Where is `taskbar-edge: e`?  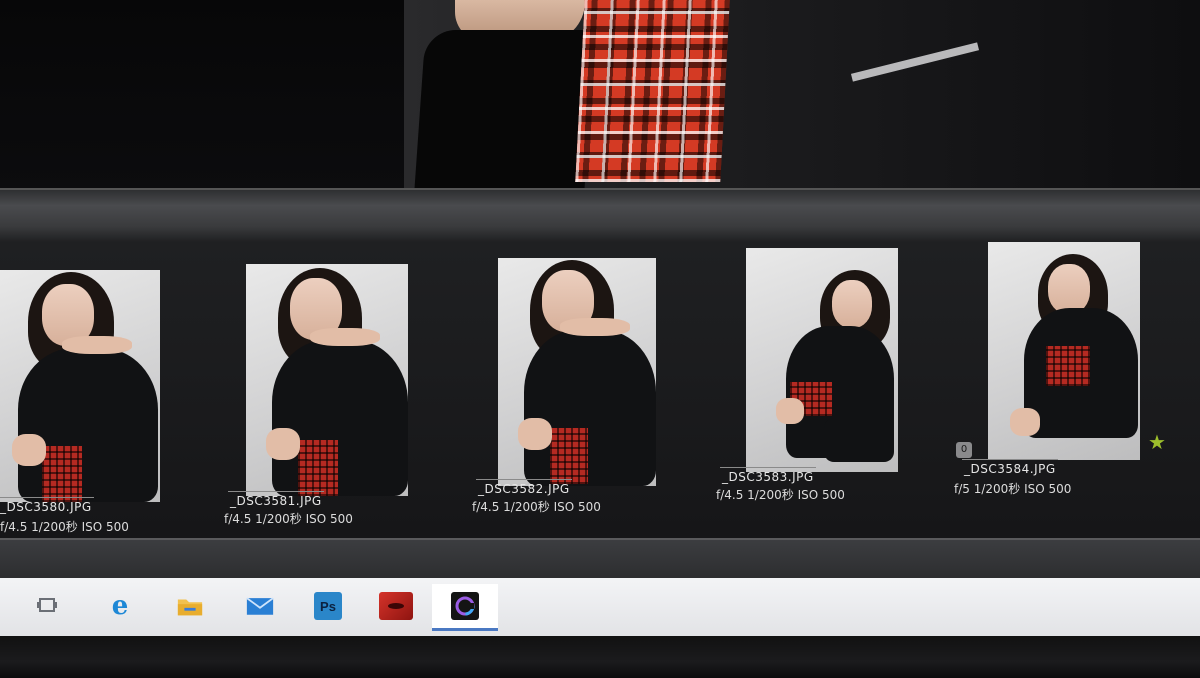 taskbar-edge: e is located at coordinates (120, 606).